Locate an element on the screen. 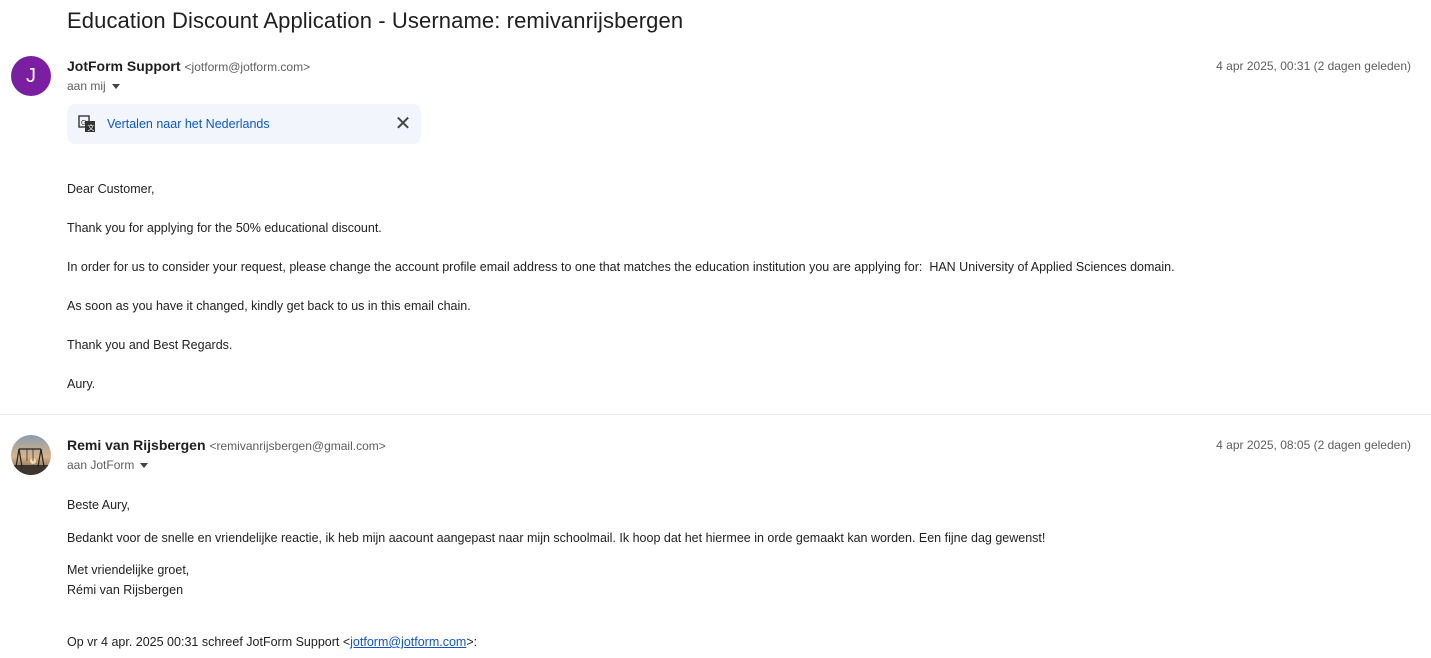 The width and height of the screenshot is (1431, 658). profile-photo-icon is located at coordinates (31, 455).